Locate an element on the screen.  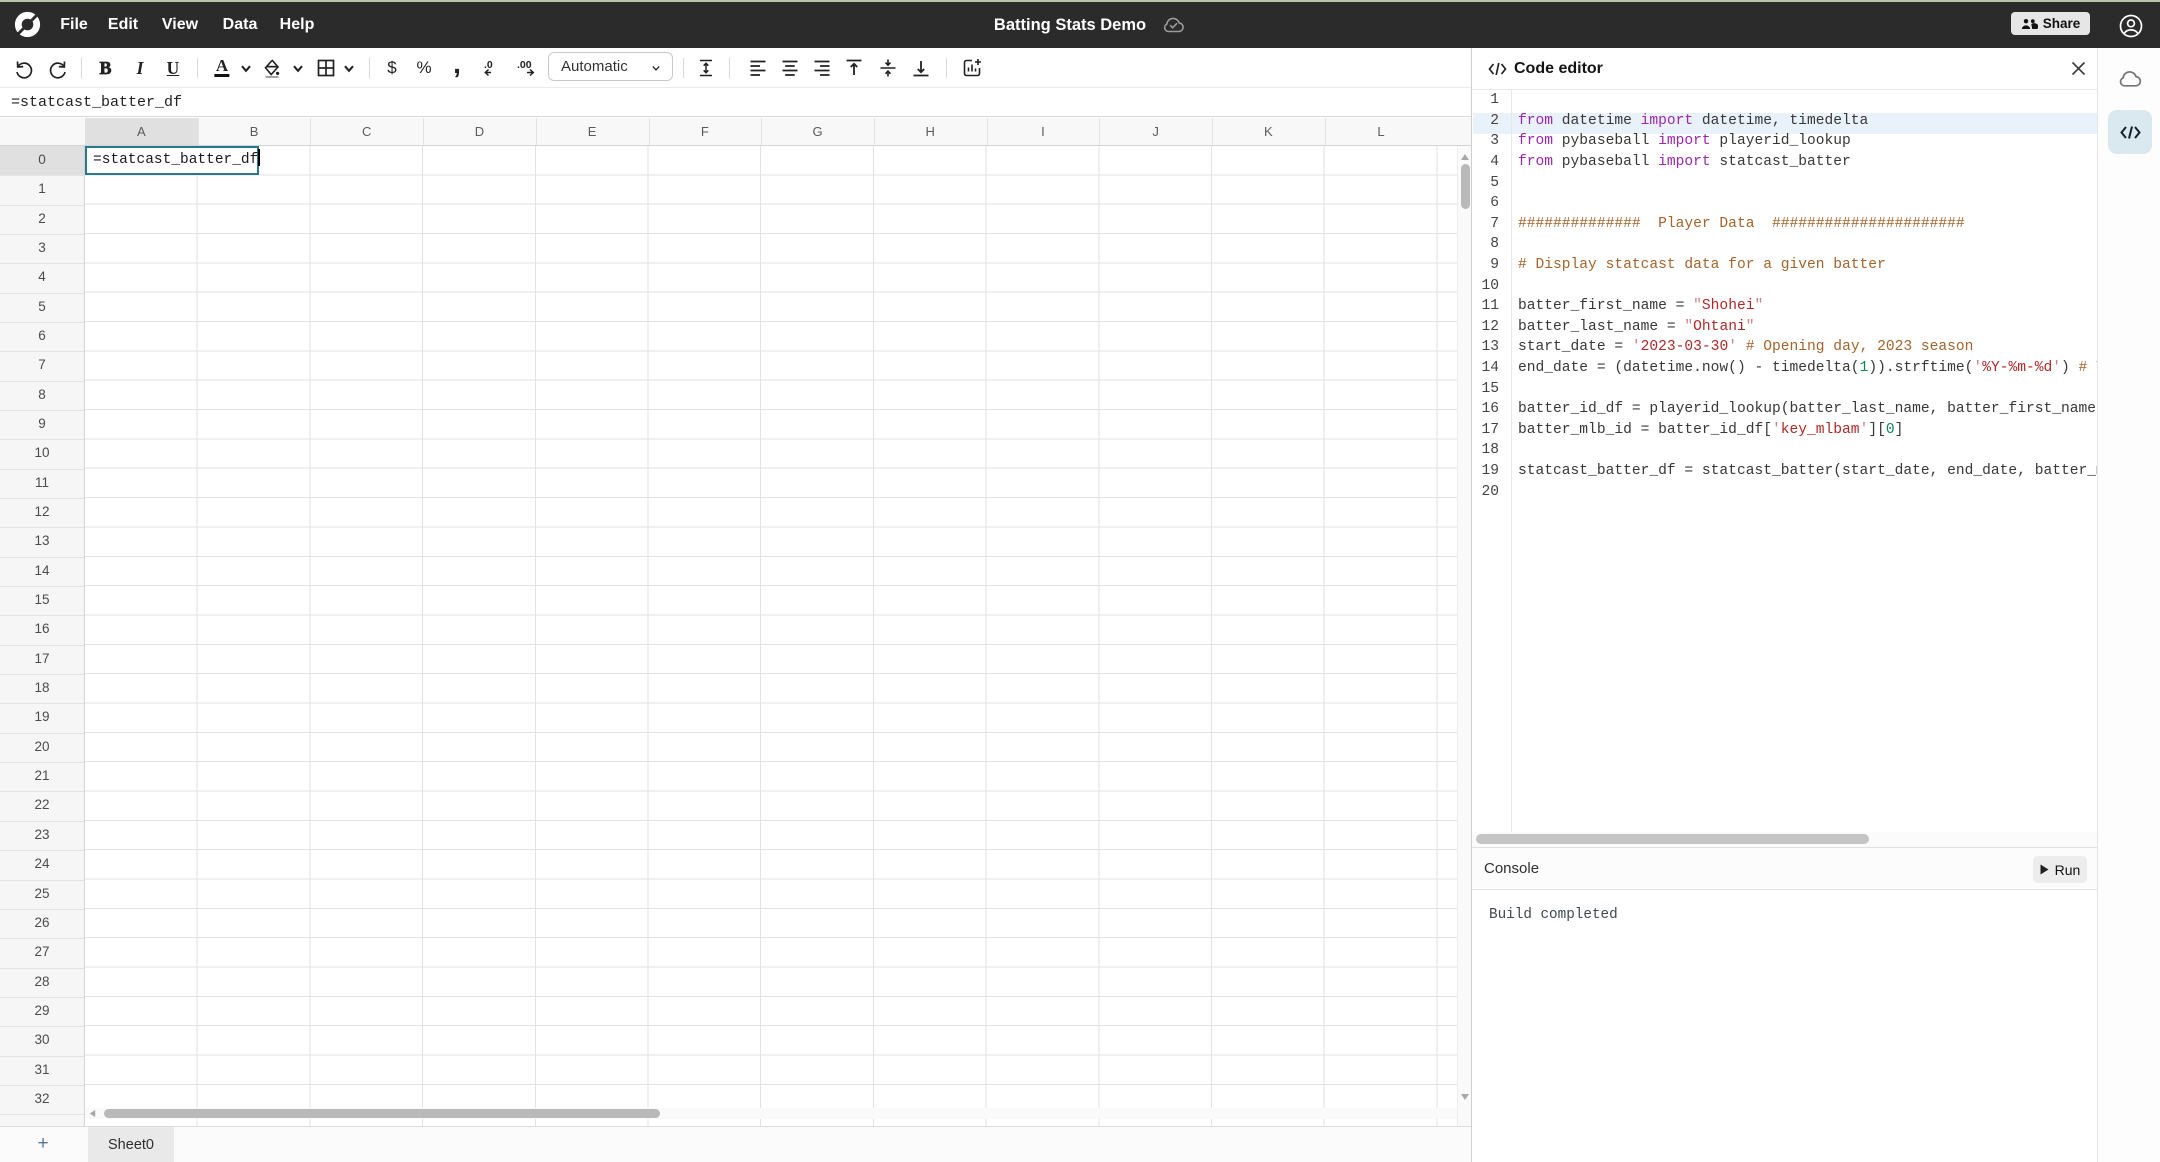
svg-text: .0 is located at coordinates (488, 65).